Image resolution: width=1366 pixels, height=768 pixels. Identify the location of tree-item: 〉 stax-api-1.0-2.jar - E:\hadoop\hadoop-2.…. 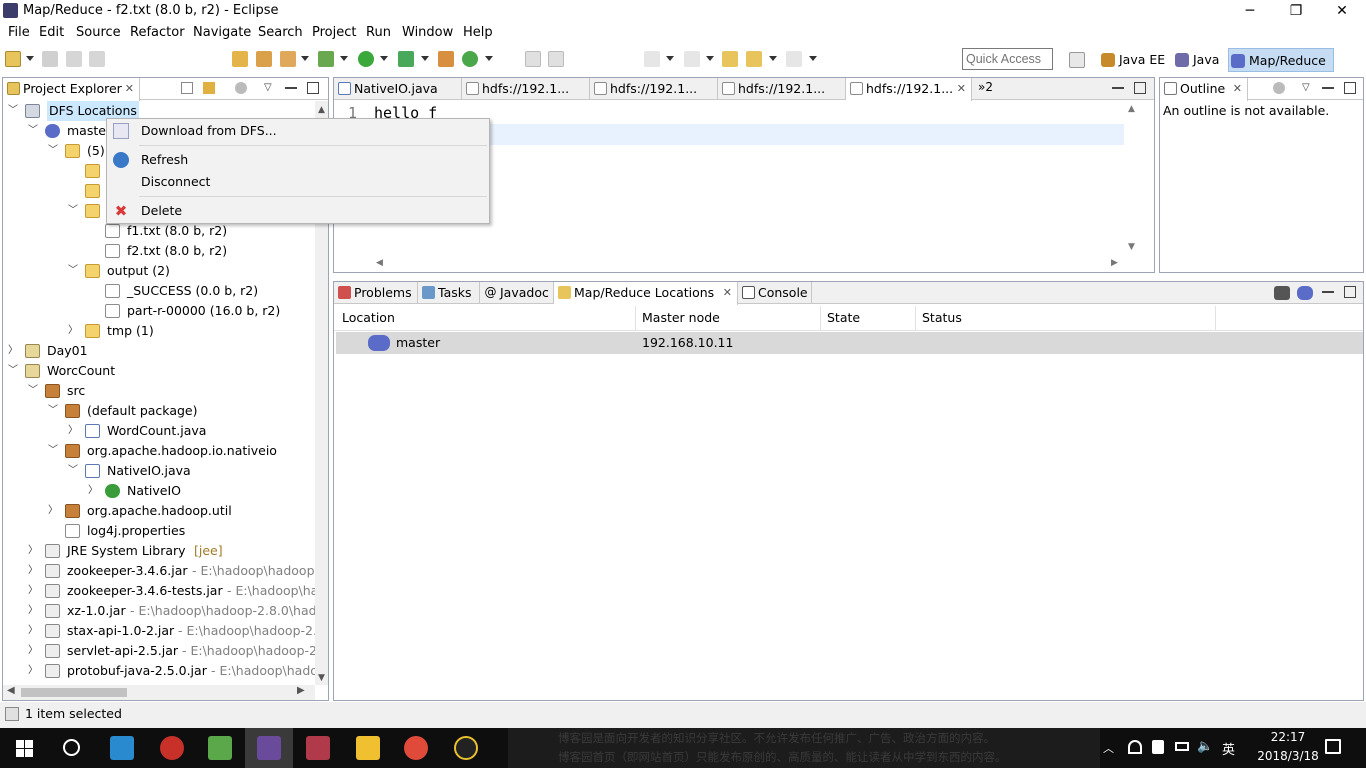
(159, 631).